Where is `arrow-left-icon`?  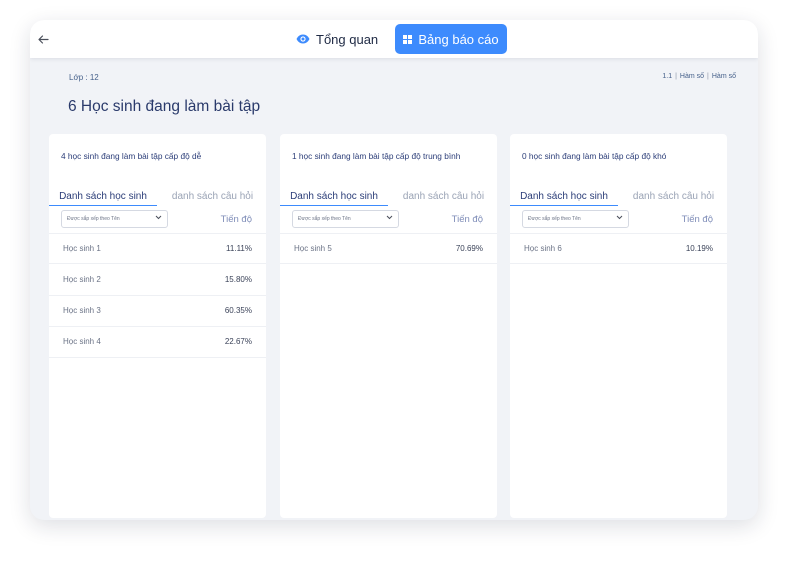 arrow-left-icon is located at coordinates (43, 39).